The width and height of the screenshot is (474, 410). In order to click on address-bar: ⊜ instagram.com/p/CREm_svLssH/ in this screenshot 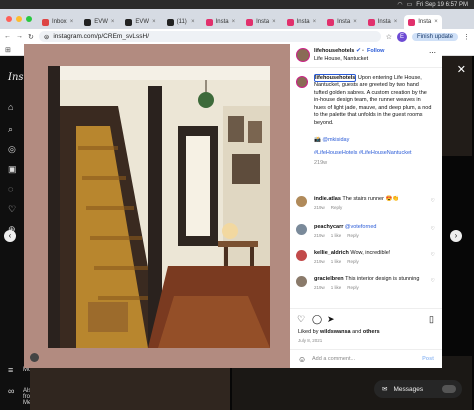, I will do `click(209, 36)`.